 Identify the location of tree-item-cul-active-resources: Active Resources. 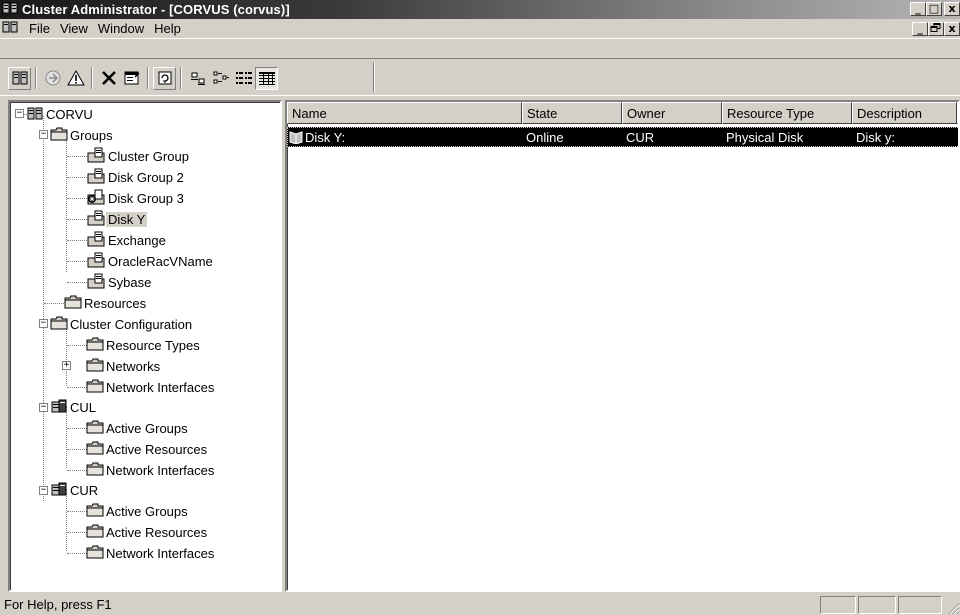
(147, 449).